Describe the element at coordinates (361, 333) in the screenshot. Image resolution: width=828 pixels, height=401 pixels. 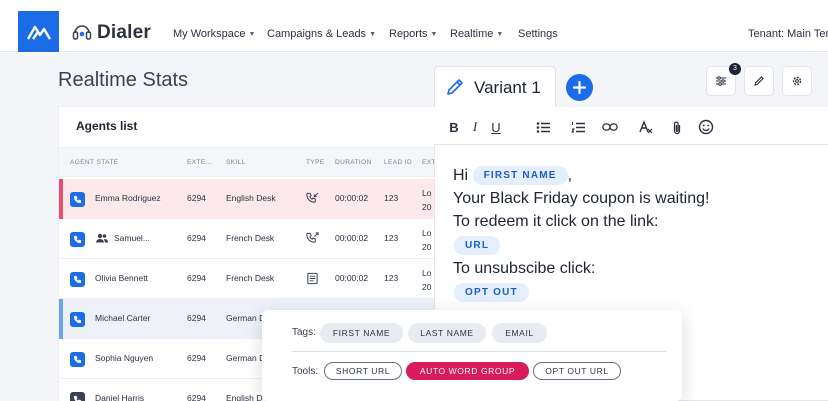
I see `tag-first-name: FIRST NAME` at that location.